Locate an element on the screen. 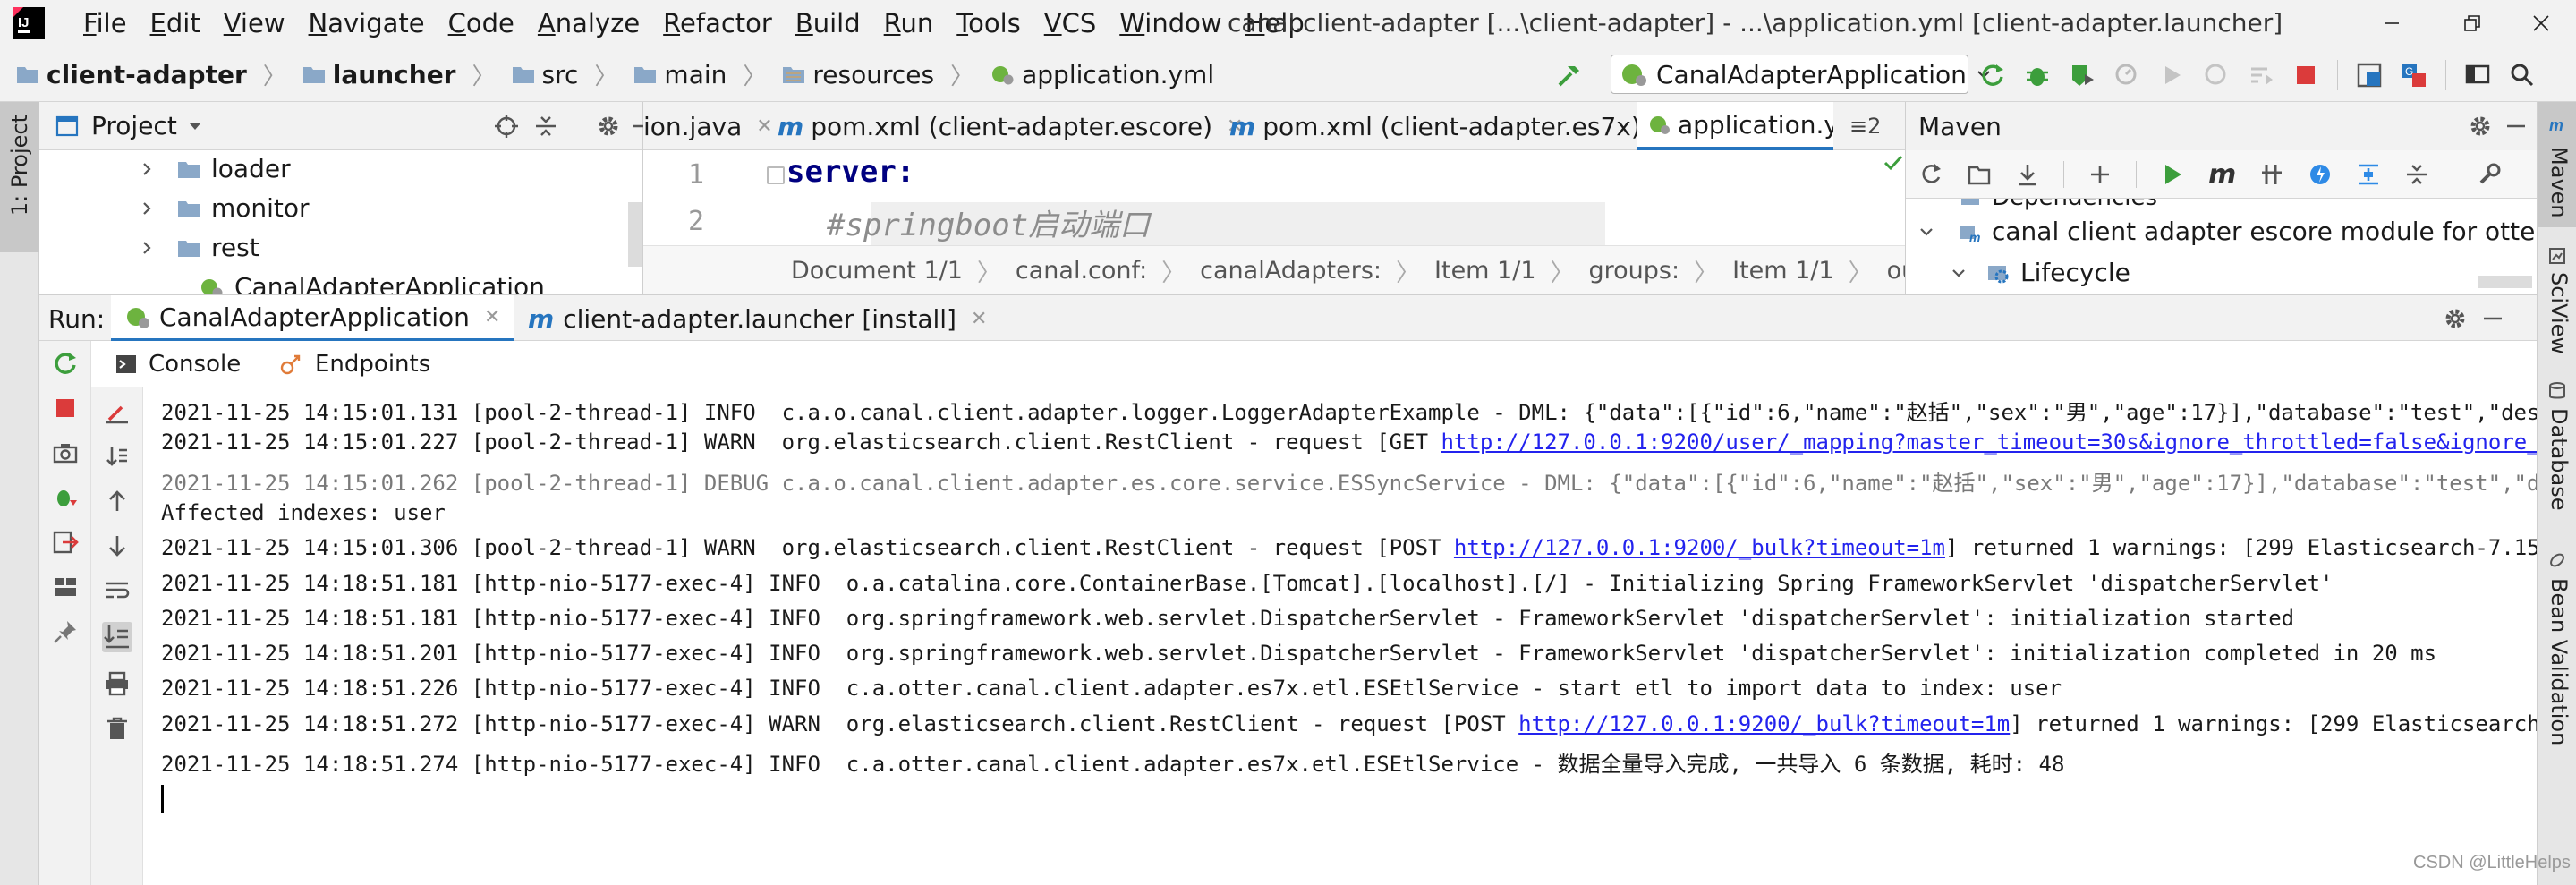 The height and width of the screenshot is (885, 2576). add-icon is located at coordinates (2100, 175).